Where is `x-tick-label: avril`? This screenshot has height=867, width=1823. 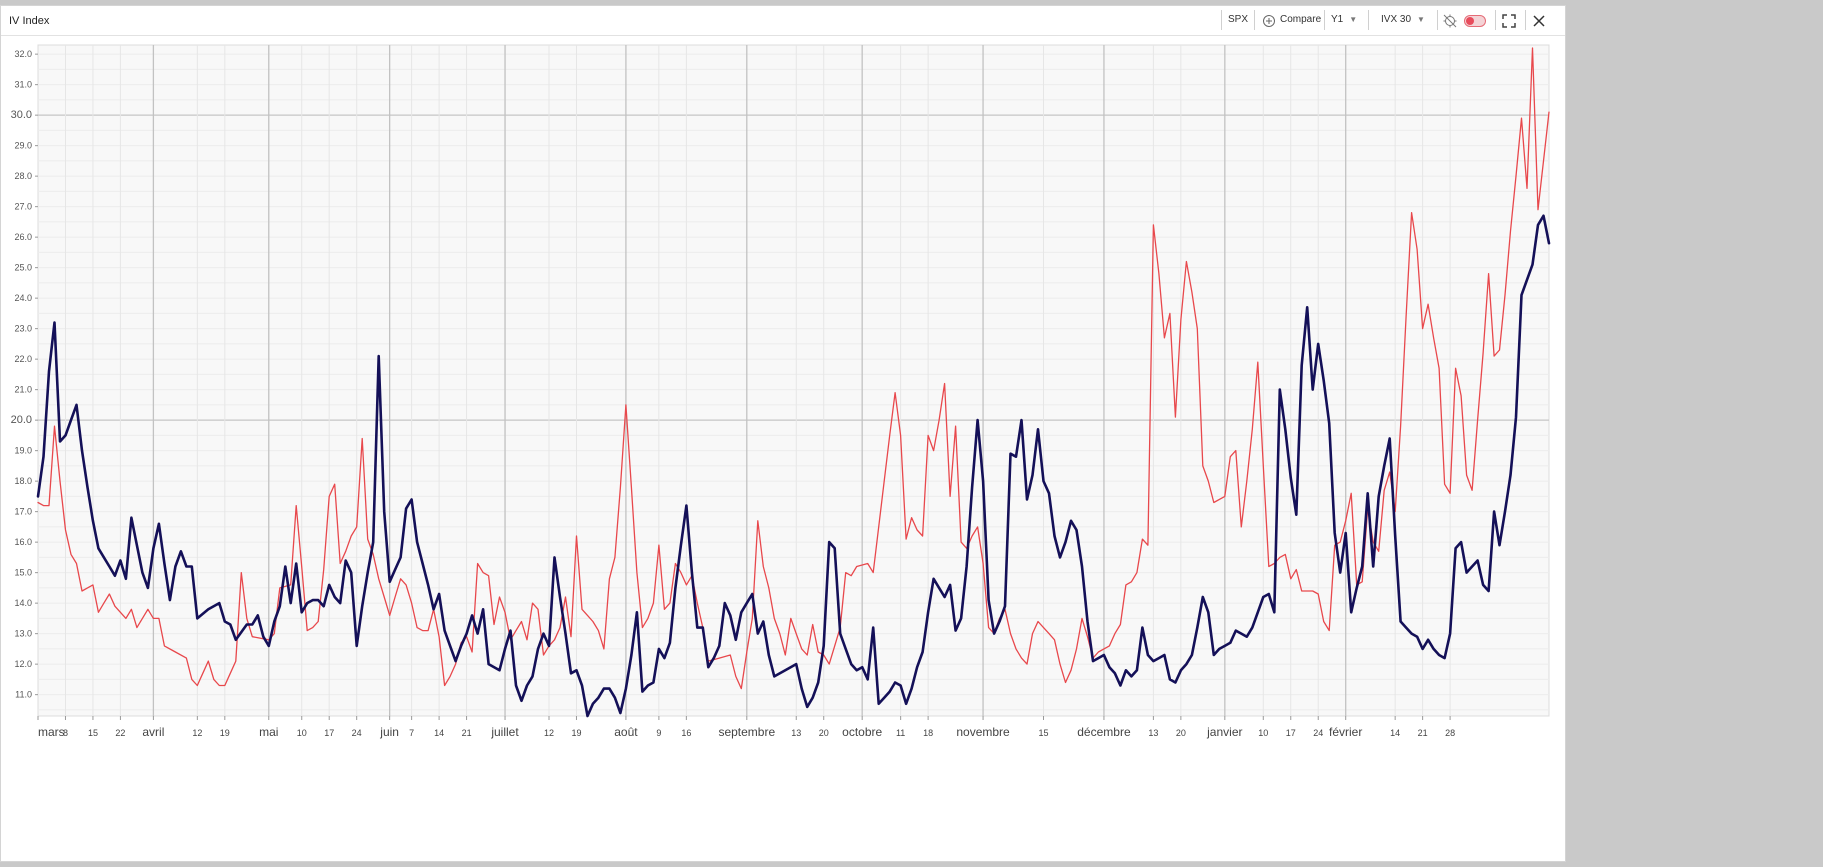 x-tick-label: avril is located at coordinates (153, 732).